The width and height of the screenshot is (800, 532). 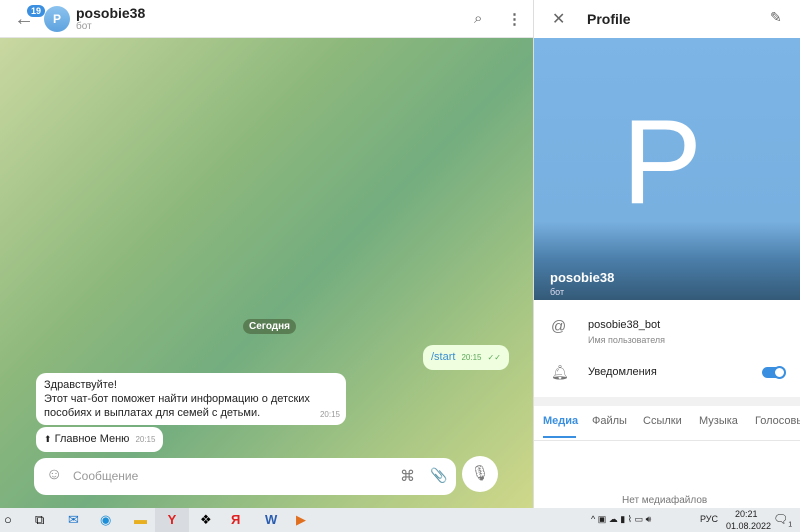 I want to click on message-incoming: ⬆ Главное Меню 20:15, so click(x=100, y=439).